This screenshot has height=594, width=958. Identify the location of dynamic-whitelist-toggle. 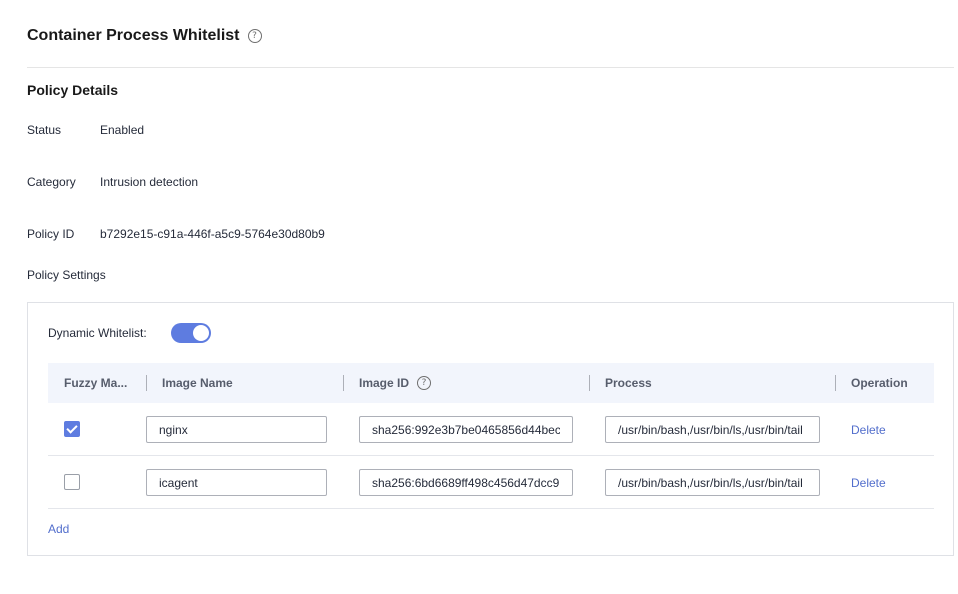
(190, 333).